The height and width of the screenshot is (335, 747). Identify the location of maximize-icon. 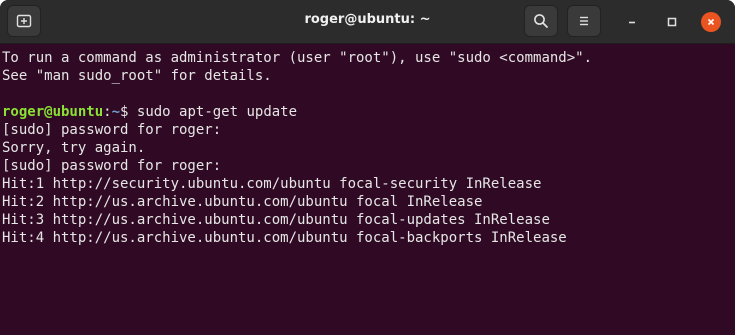
(672, 22).